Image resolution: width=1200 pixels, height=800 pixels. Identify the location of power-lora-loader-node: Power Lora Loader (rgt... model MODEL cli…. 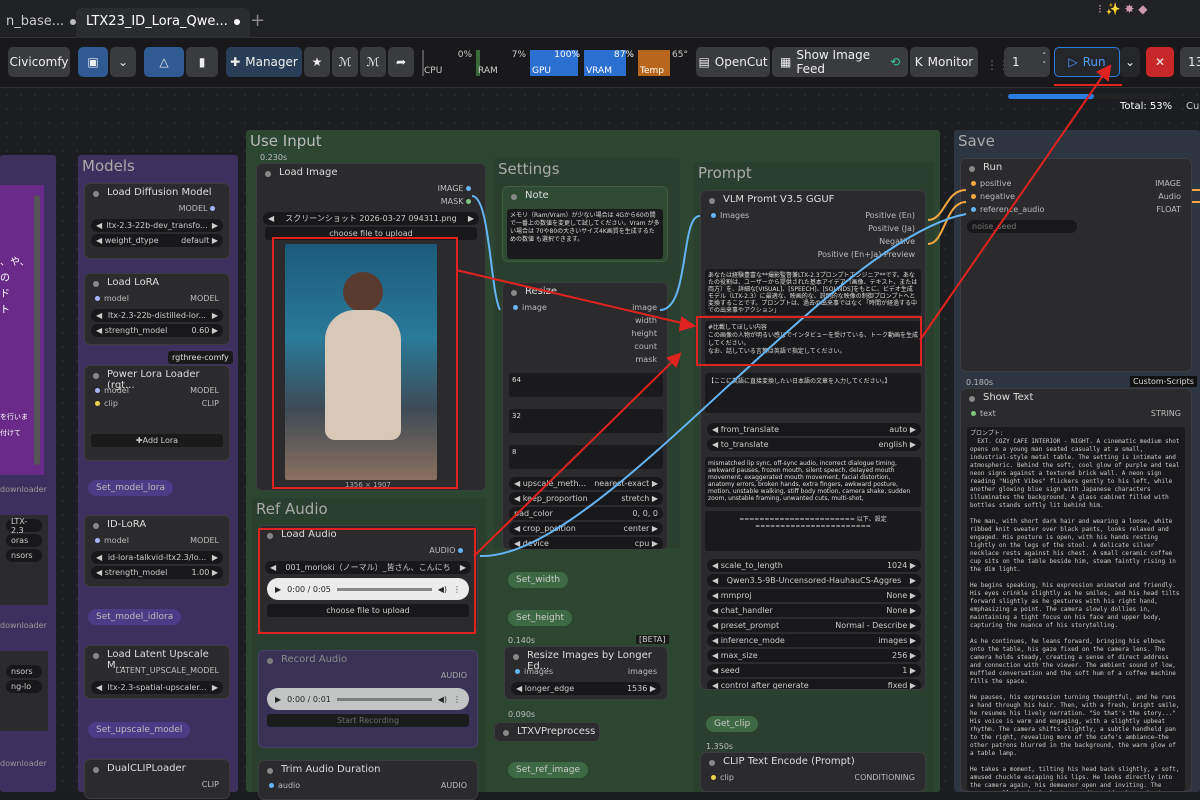
(157, 413).